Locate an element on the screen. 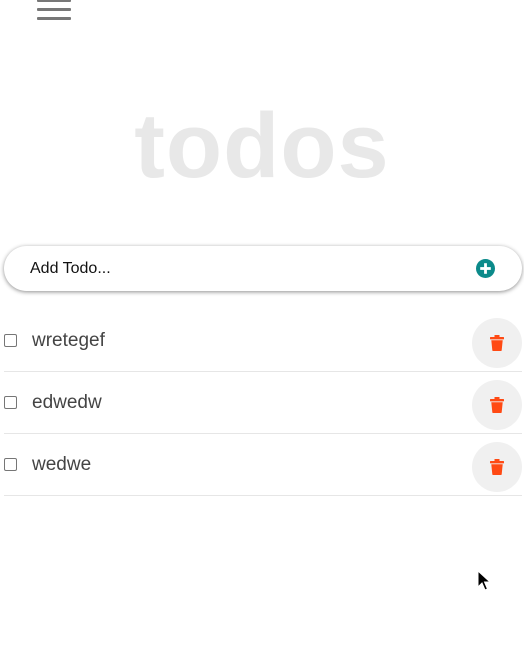  todo-text: wretegef is located at coordinates (68, 340).